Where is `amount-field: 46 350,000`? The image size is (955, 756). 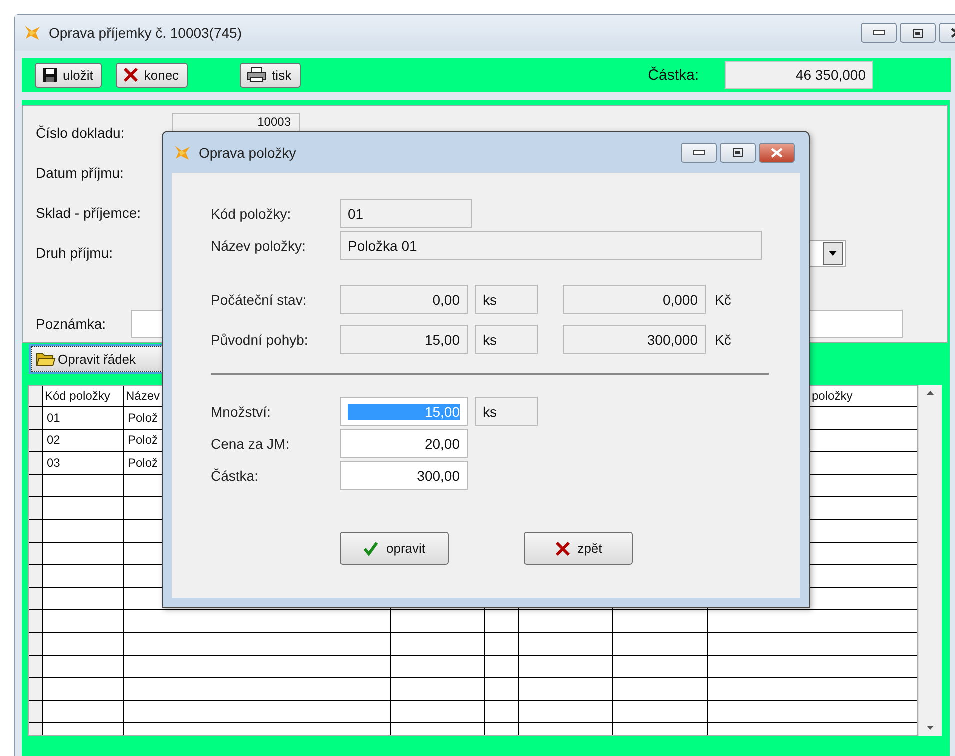 amount-field: 46 350,000 is located at coordinates (799, 75).